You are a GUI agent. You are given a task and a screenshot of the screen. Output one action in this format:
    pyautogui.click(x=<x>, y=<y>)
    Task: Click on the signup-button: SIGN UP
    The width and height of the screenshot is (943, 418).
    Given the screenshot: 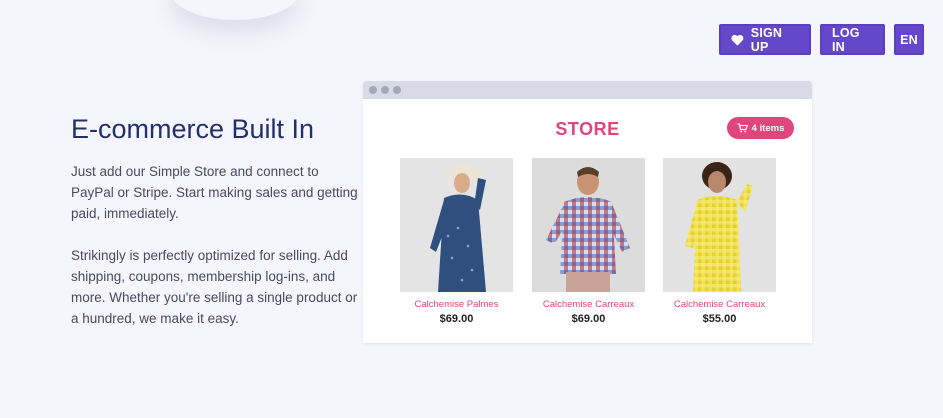 What is the action you would take?
    pyautogui.click(x=765, y=39)
    